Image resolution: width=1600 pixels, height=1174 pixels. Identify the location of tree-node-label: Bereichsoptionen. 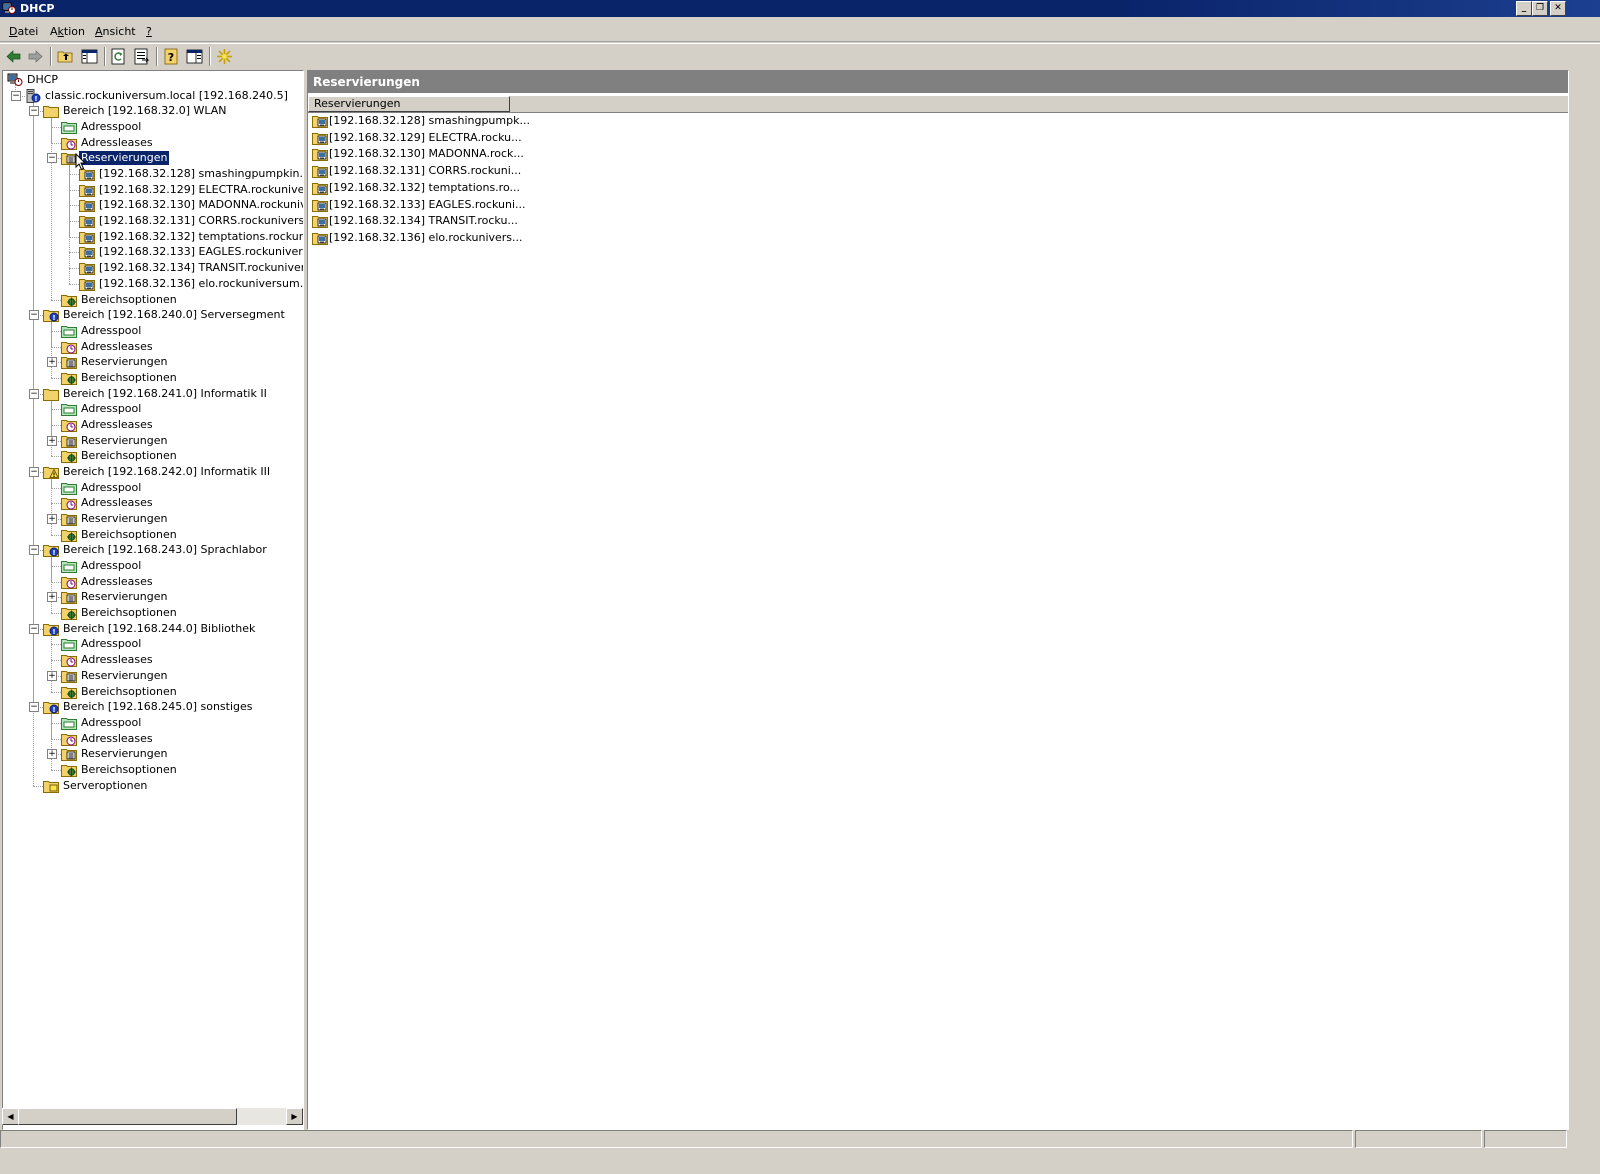
(129, 613).